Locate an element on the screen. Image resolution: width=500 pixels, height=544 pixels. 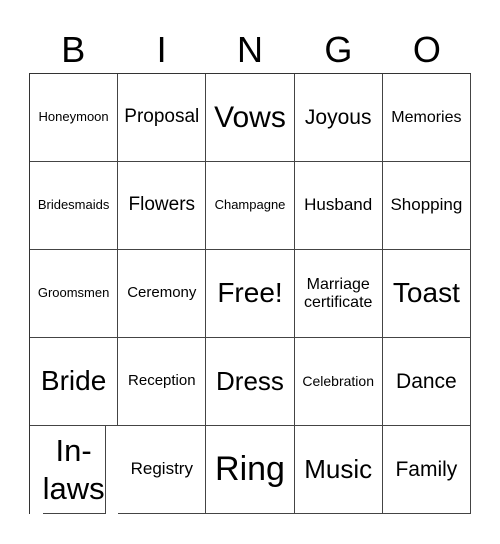
header-letter-o: O is located at coordinates (426, 49).